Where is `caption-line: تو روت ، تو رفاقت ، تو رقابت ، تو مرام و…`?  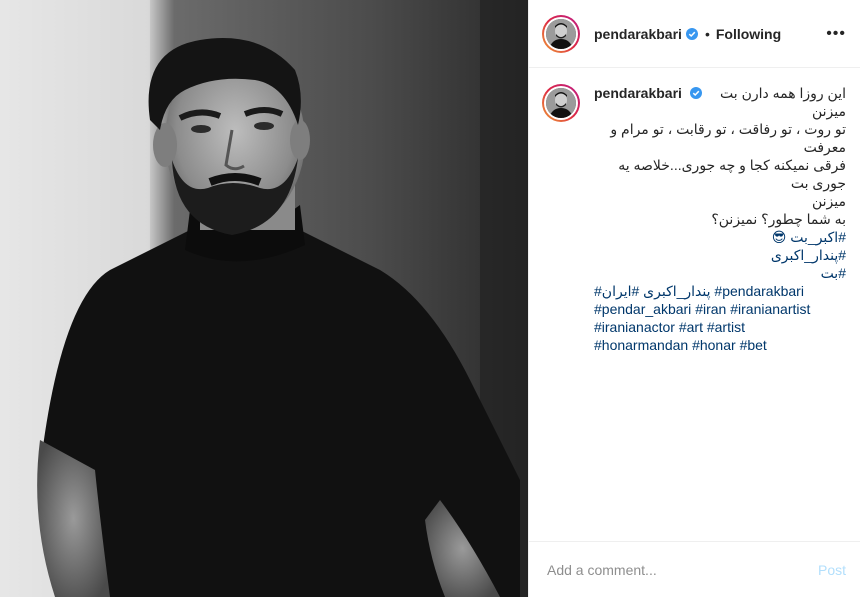
caption-line: تو روت ، تو رفاقت ، تو رقابت ، تو مرام و… is located at coordinates (728, 138).